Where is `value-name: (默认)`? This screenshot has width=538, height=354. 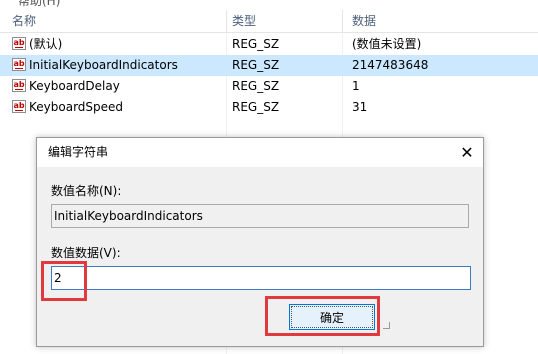
value-name: (默认) is located at coordinates (46, 44).